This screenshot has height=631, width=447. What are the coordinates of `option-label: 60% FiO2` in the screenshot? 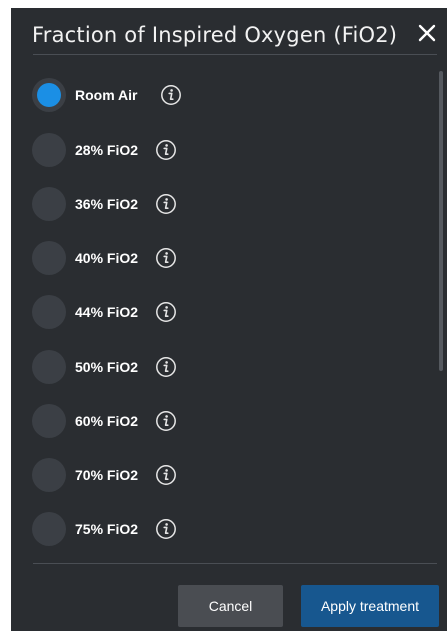 It's located at (107, 421).